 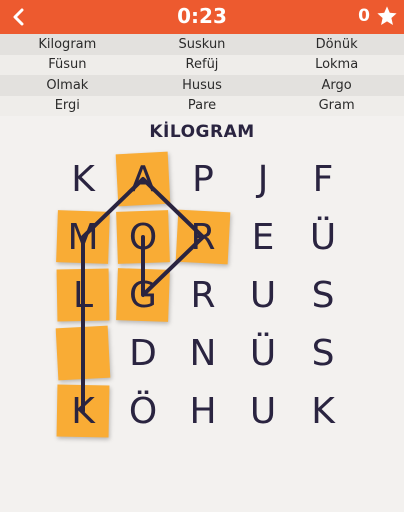 What do you see at coordinates (263, 237) in the screenshot?
I see `grid-cell: E` at bounding box center [263, 237].